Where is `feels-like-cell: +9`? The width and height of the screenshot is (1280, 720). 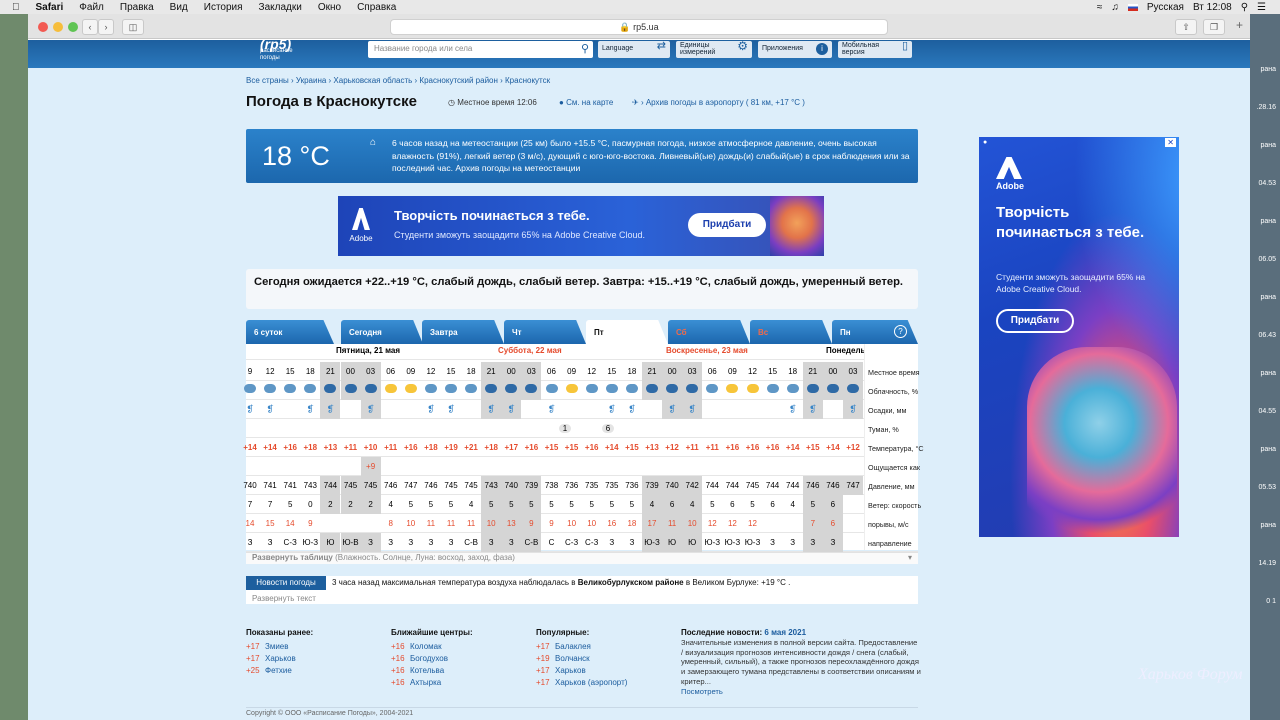 feels-like-cell: +9 is located at coordinates (370, 466).